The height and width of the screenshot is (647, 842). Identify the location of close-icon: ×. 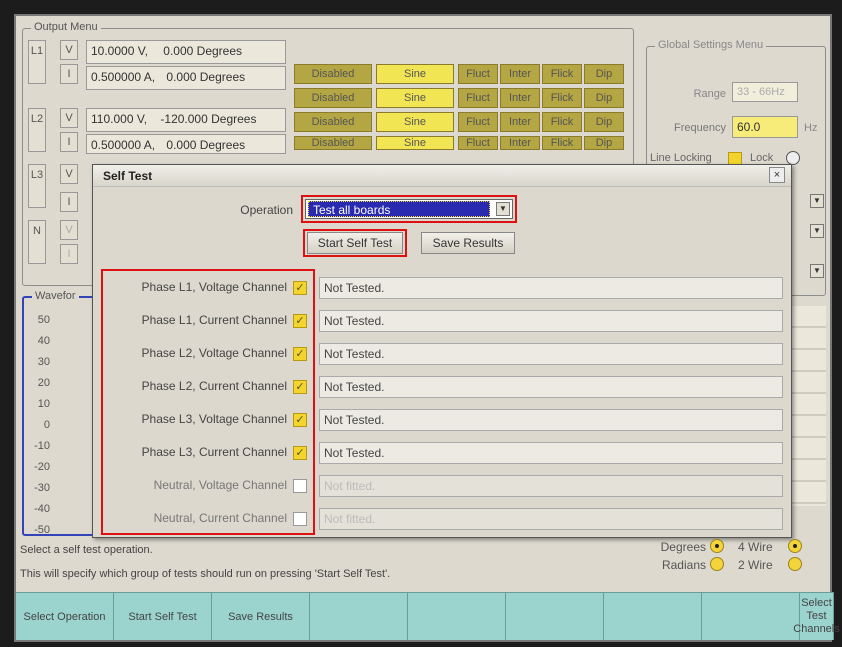
(777, 175).